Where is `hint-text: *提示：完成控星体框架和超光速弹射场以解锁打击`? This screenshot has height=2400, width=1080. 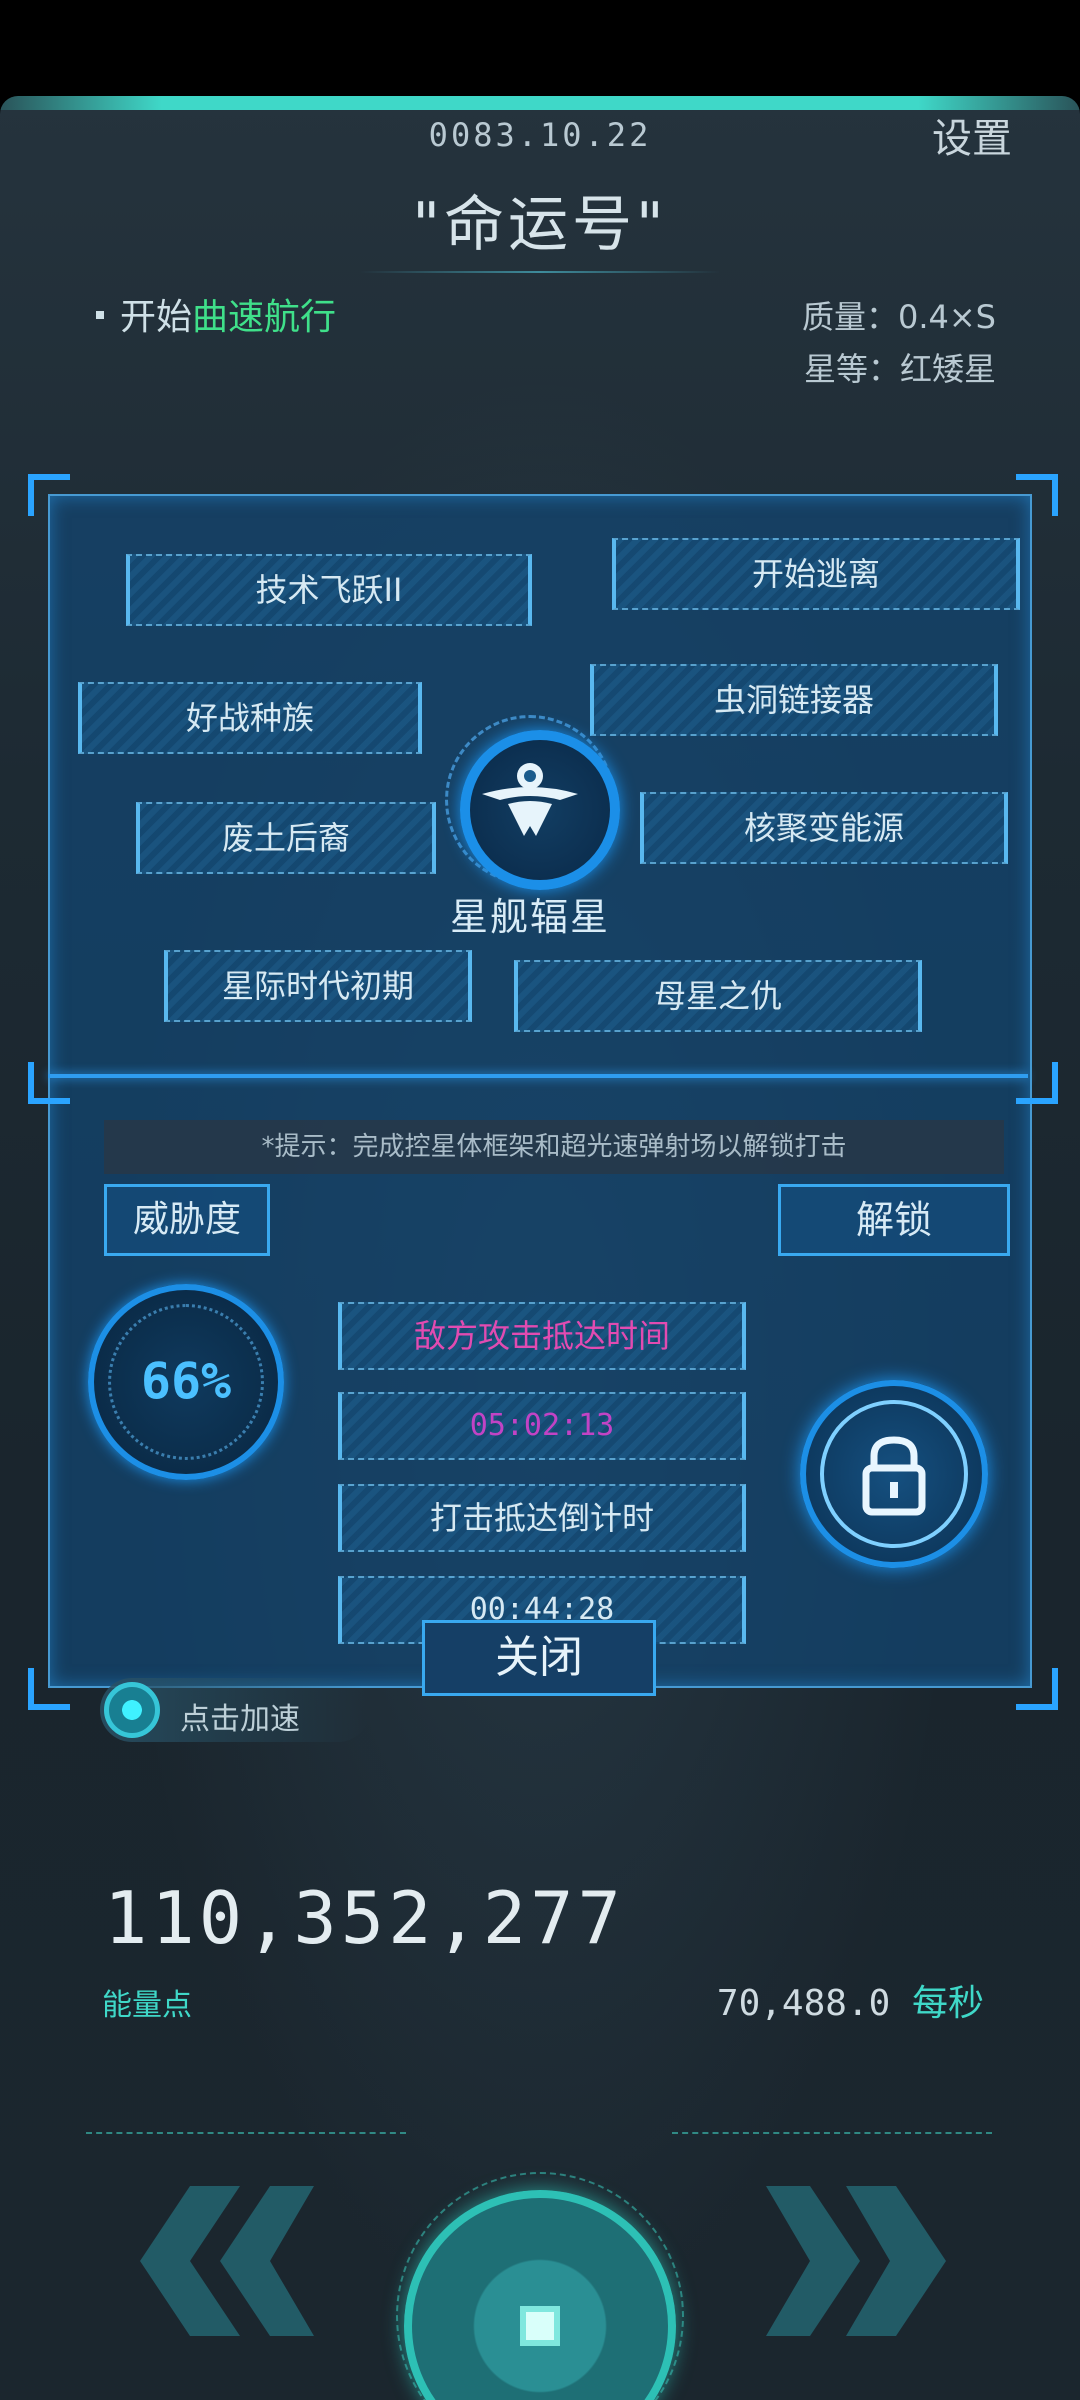
hint-text: *提示：完成控星体框架和超光速弹射场以解锁打击 is located at coordinates (554, 1147).